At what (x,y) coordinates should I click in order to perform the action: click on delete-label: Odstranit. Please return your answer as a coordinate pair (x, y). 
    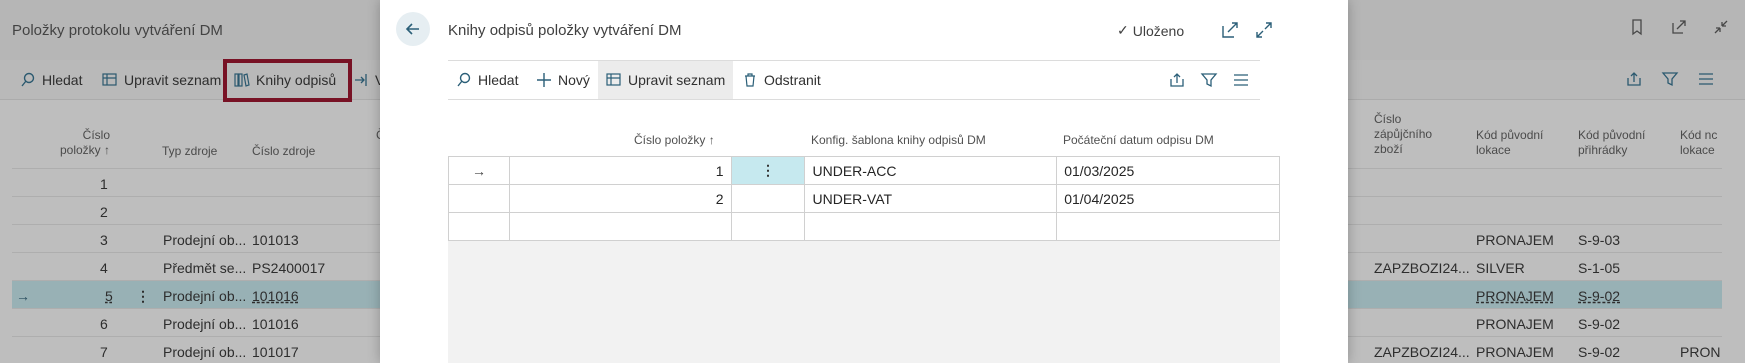
    Looking at the image, I should click on (792, 80).